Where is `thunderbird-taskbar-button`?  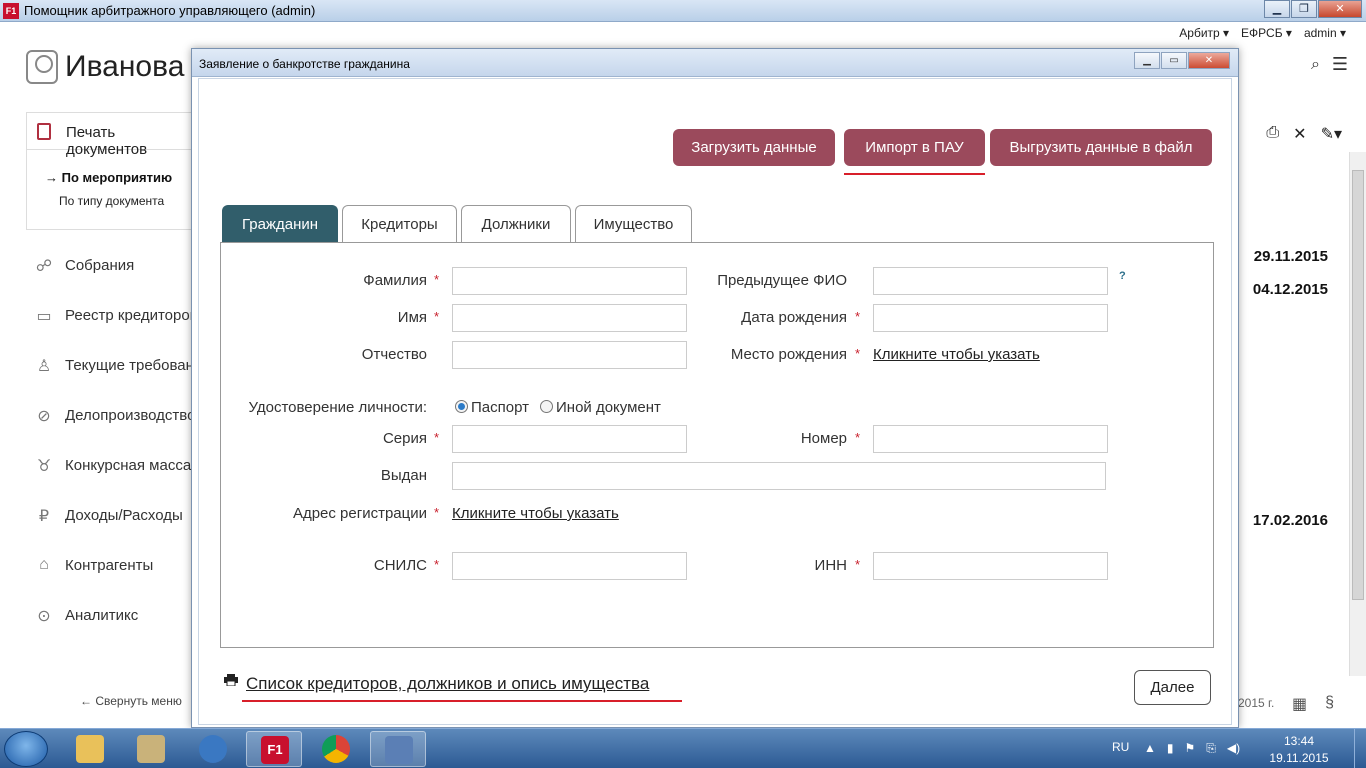 thunderbird-taskbar-button is located at coordinates (213, 749).